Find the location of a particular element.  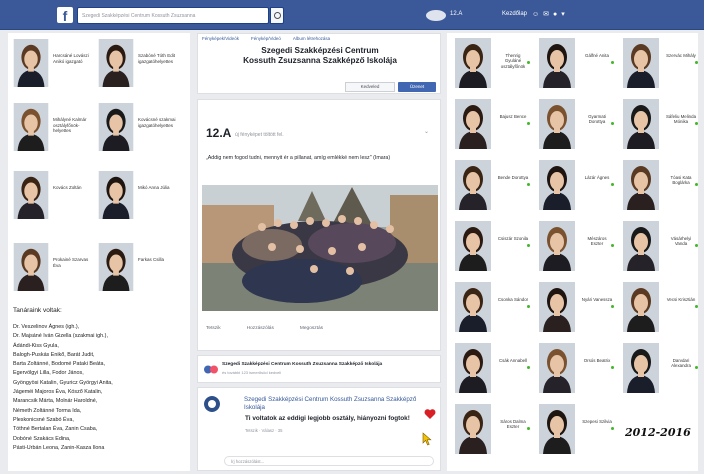

teacher-item: Balogh-Puskás Enikő, Barát Judit, is located at coordinates (54, 354).